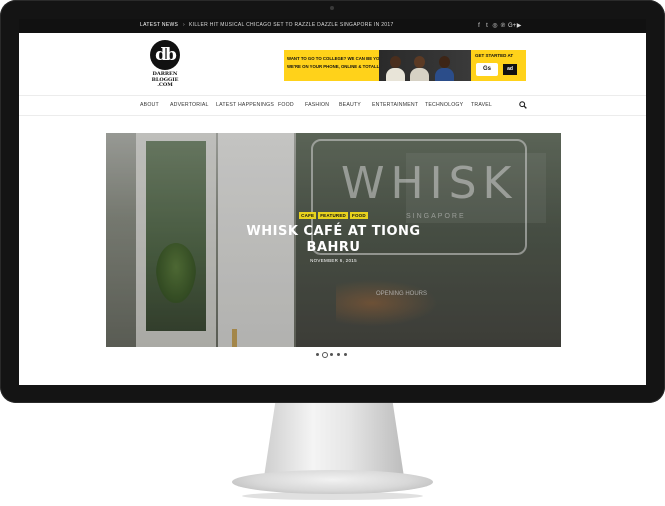 The height and width of the screenshot is (506, 665). Describe the element at coordinates (317, 105) in the screenshot. I see `nav-item-fashion: FASHION` at that location.